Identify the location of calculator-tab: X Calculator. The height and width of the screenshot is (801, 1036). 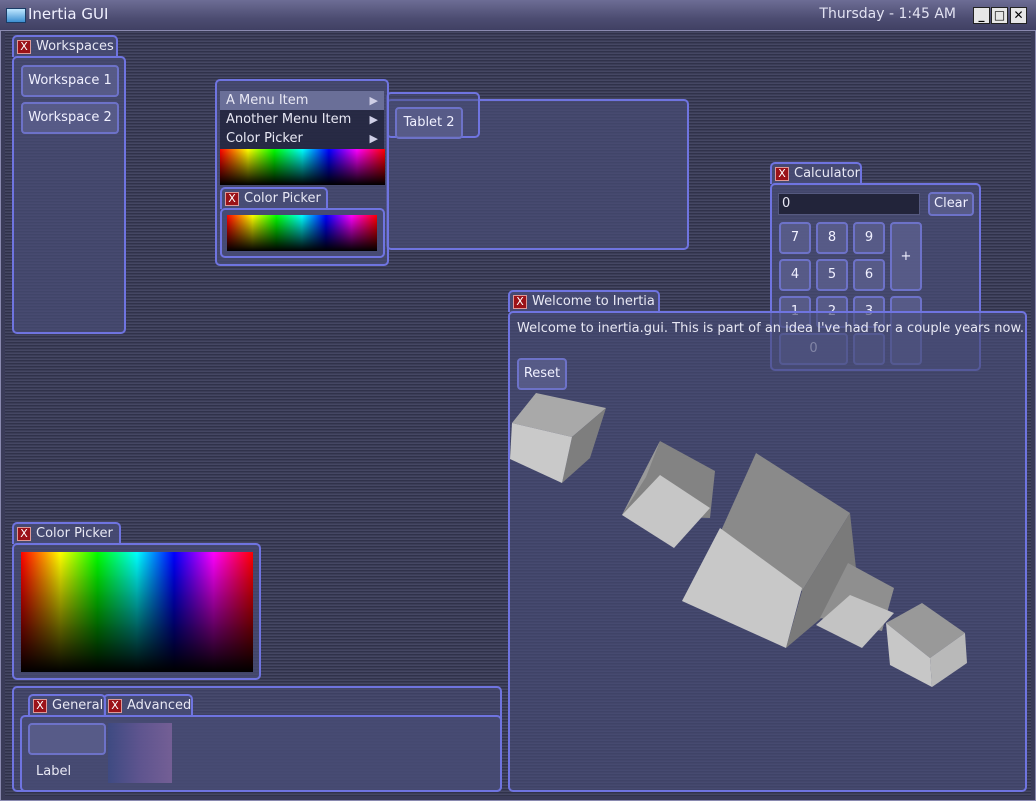
(816, 173).